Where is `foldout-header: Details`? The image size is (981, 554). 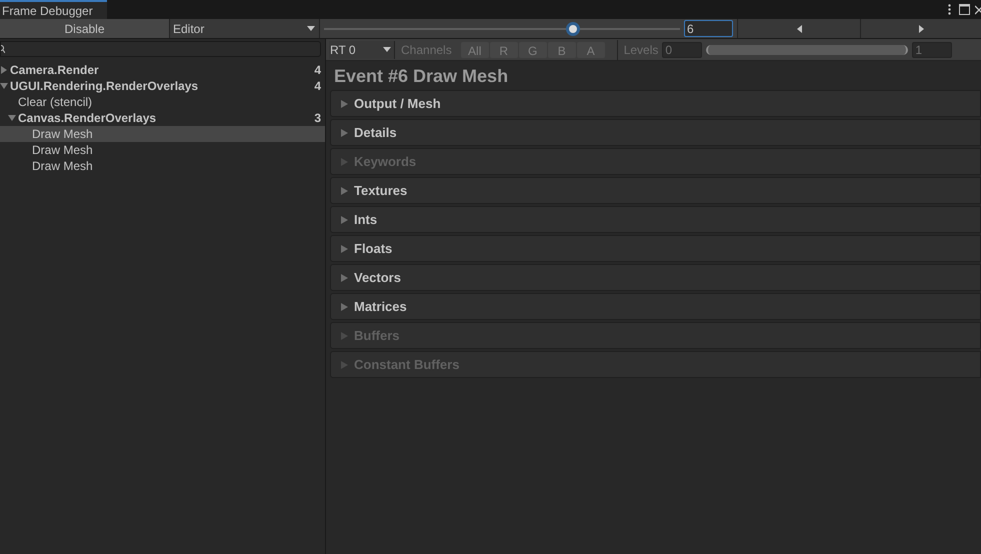
foldout-header: Details is located at coordinates (655, 132).